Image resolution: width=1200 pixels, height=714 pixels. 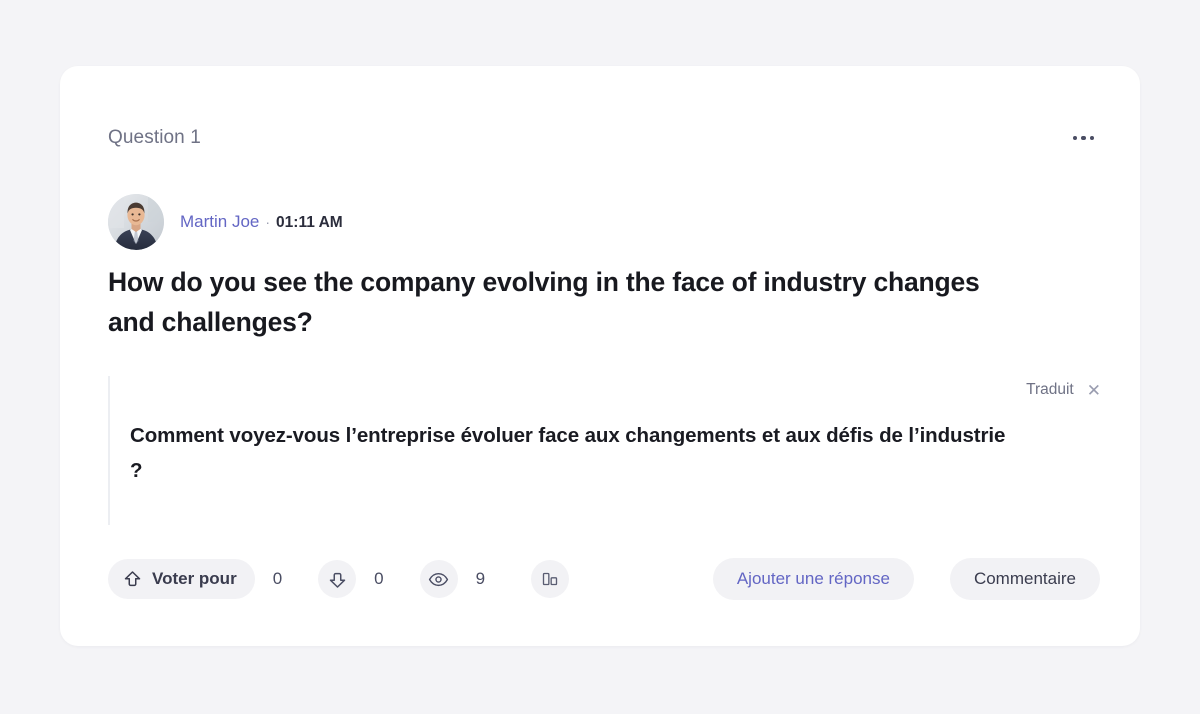 What do you see at coordinates (277, 578) in the screenshot?
I see `upvote-count: 0` at bounding box center [277, 578].